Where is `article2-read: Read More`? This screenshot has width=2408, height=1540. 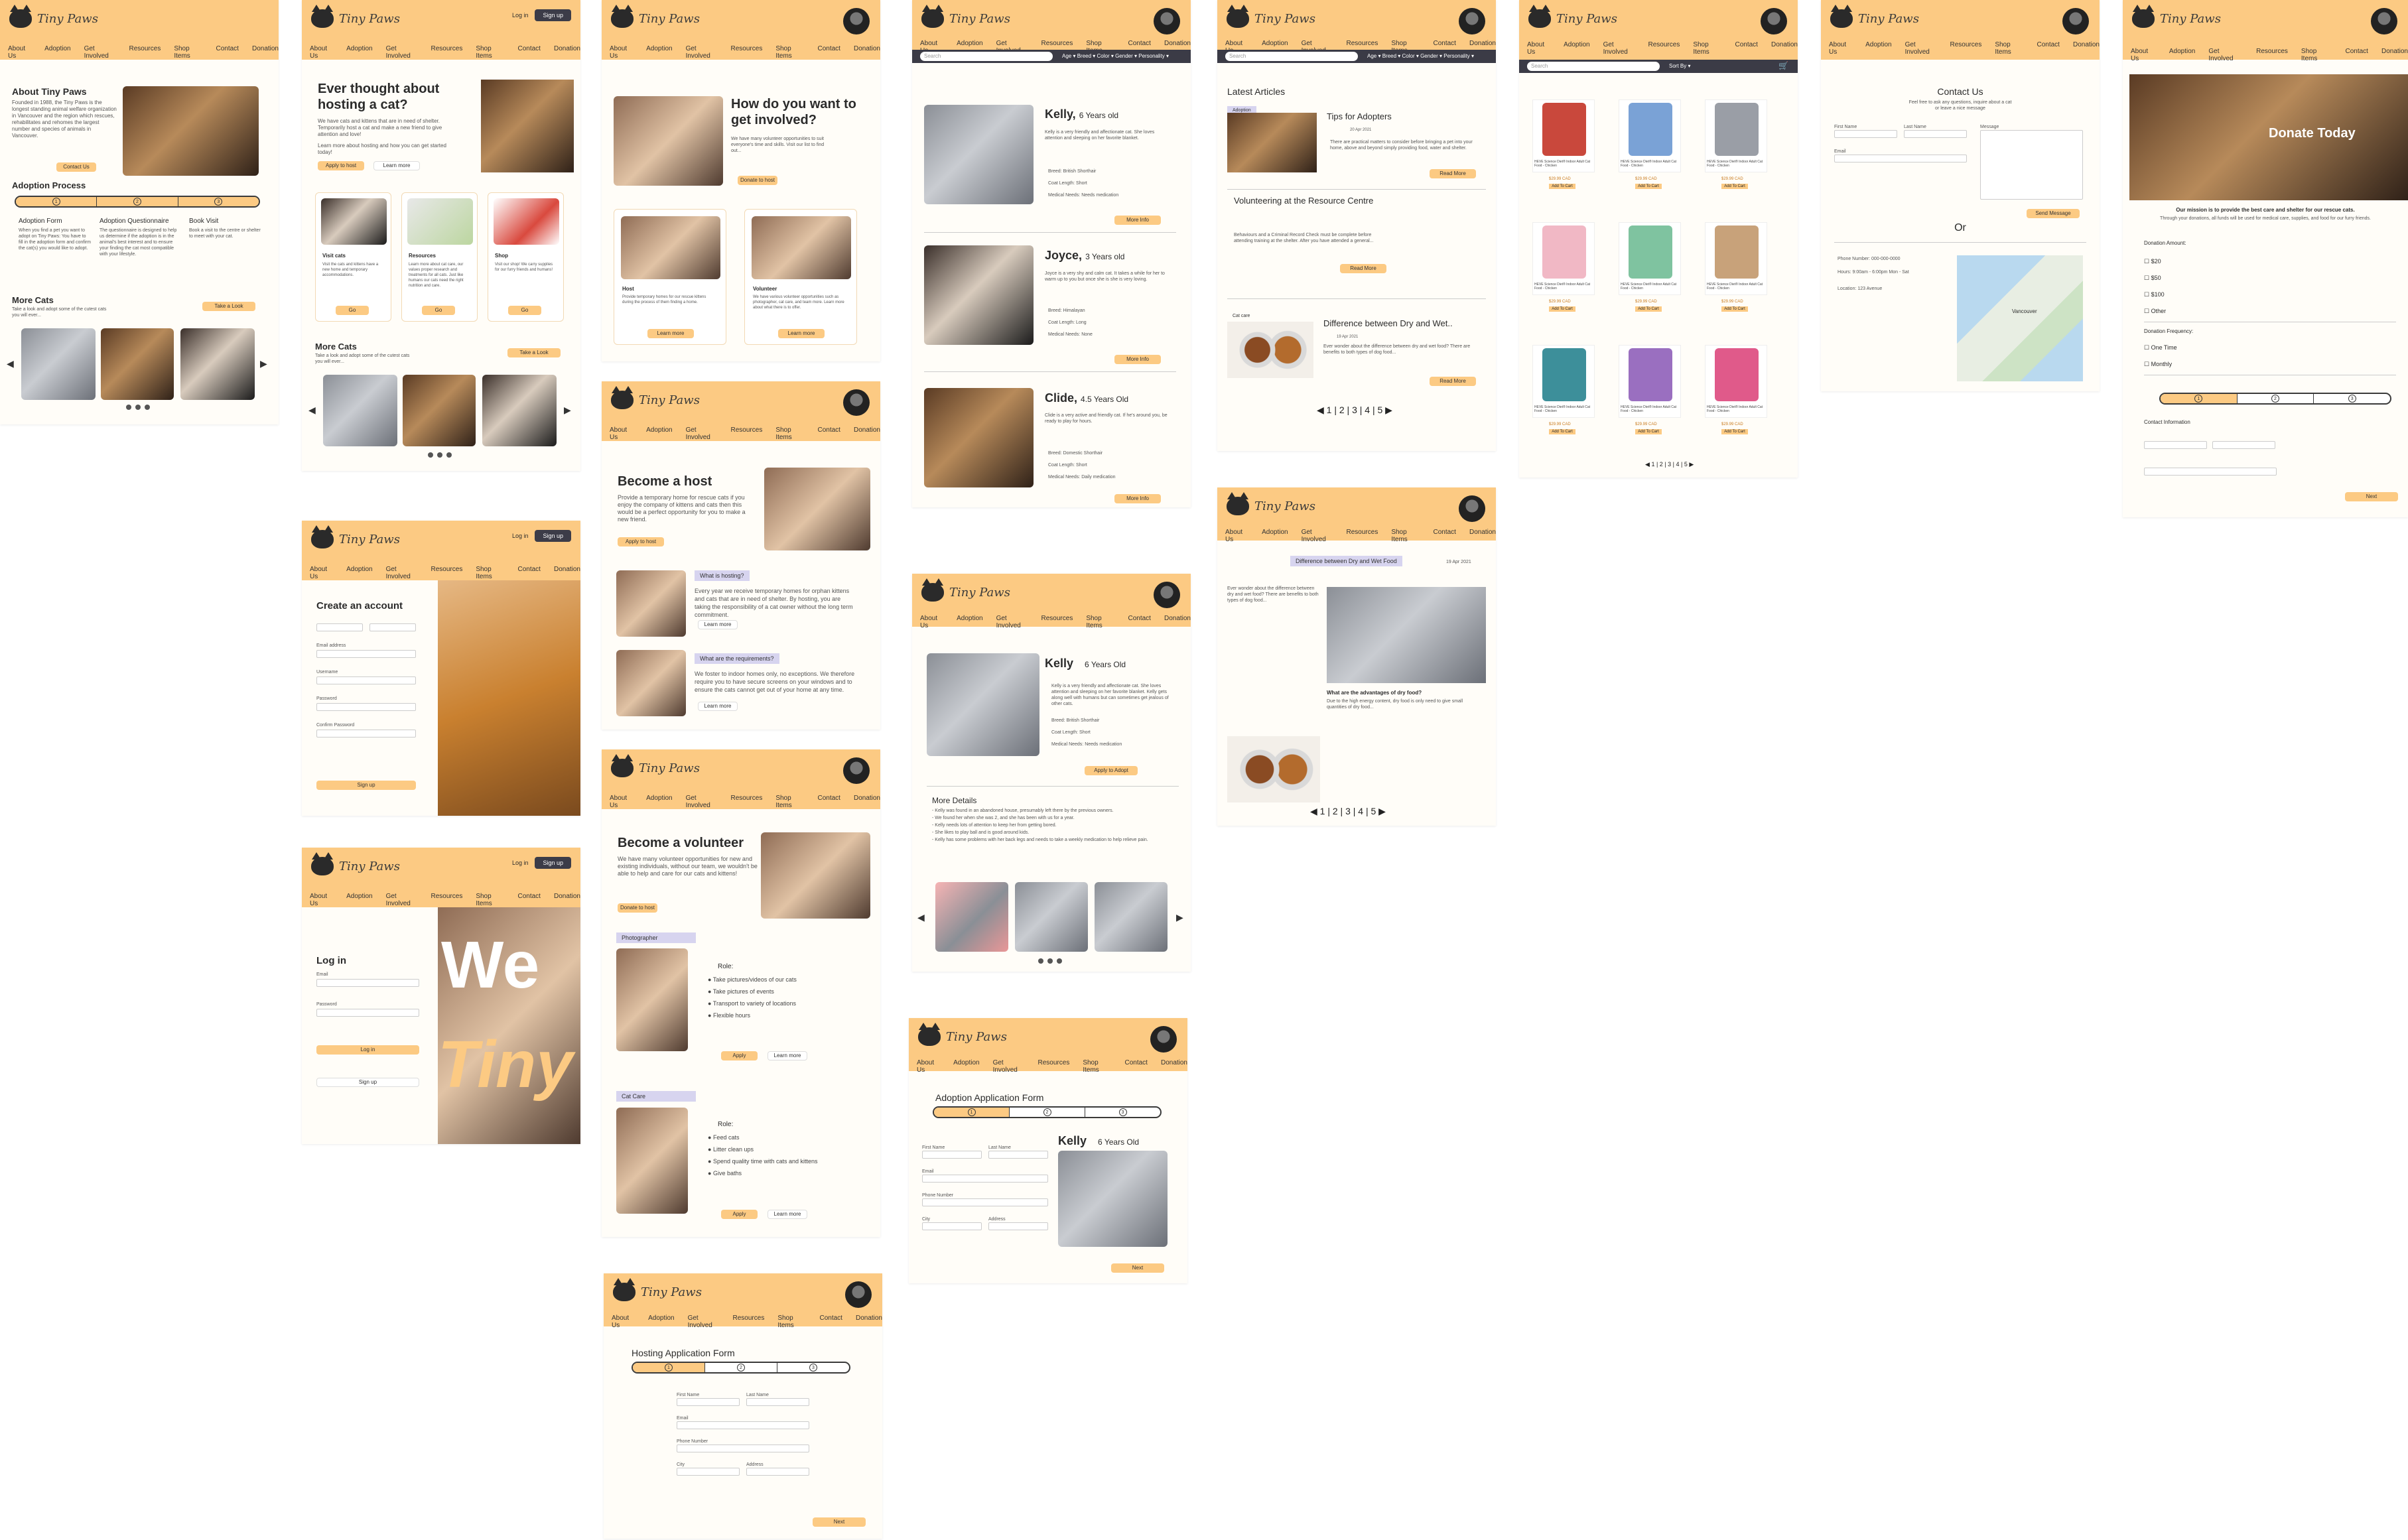 article2-read: Read More is located at coordinates (1363, 268).